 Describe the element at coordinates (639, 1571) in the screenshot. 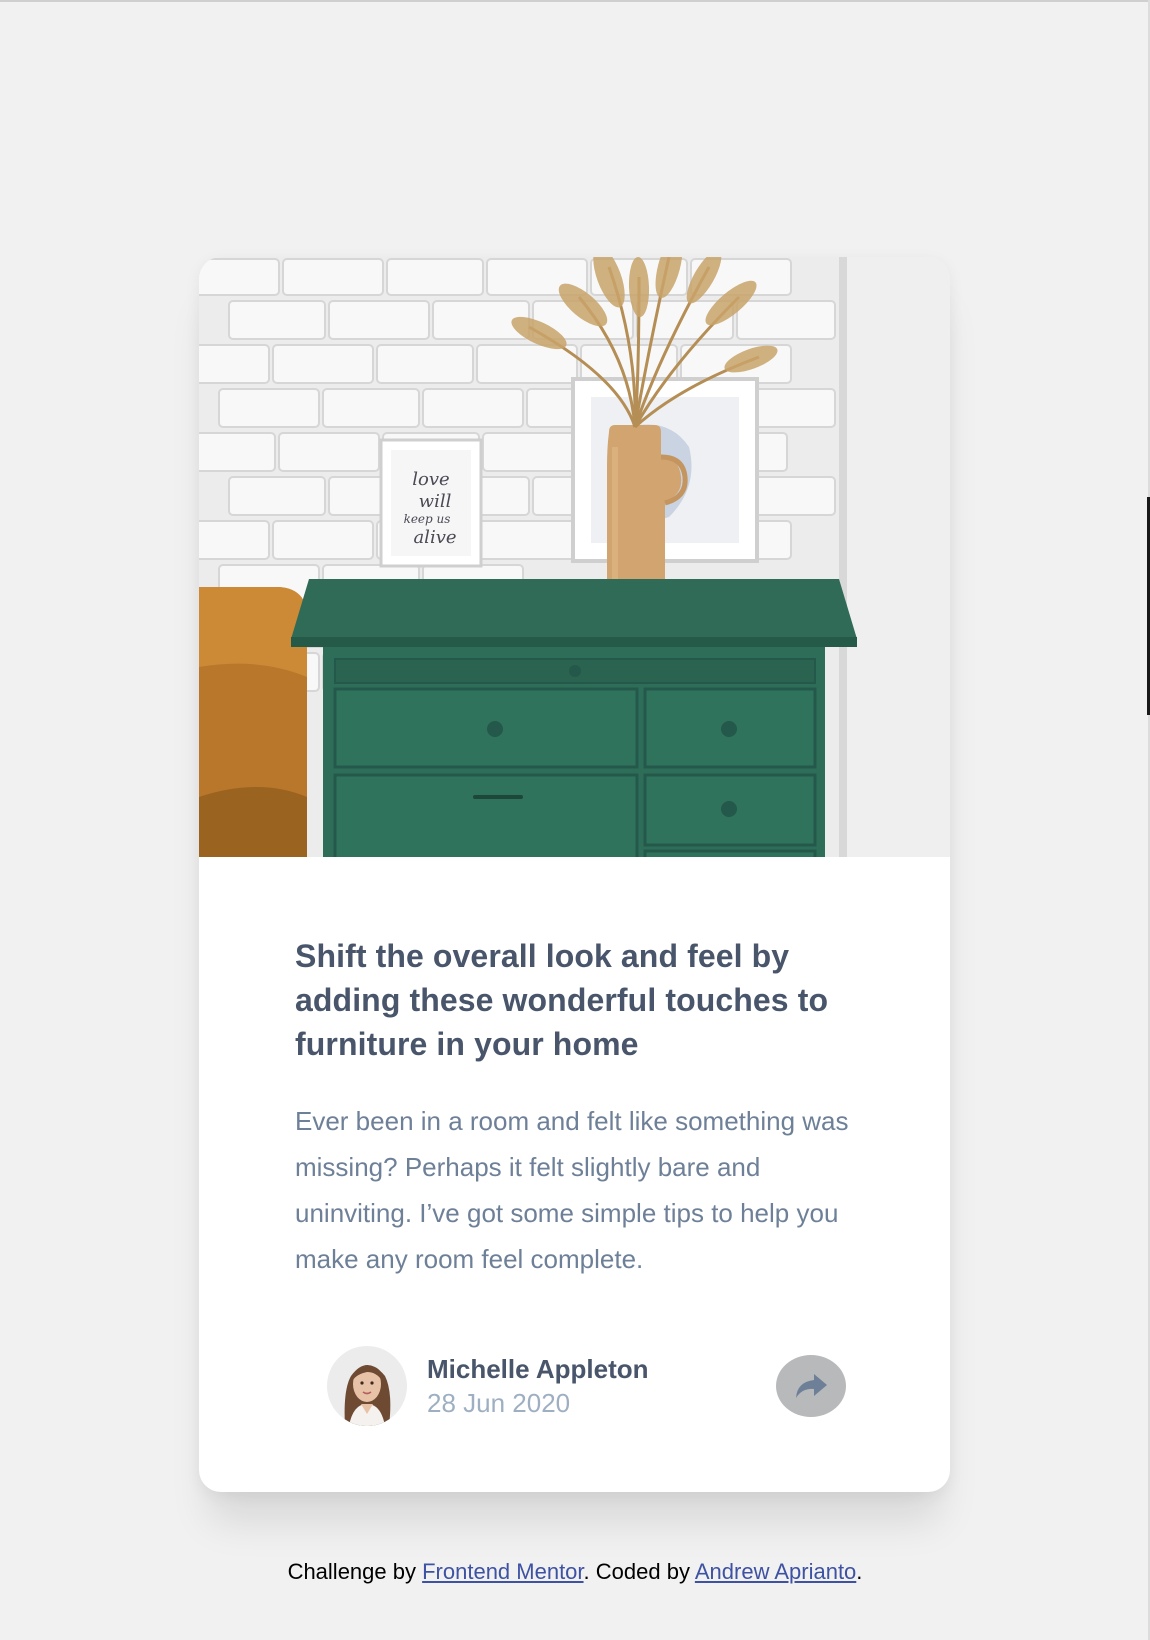

I see `footer-middle: . Coded by` at that location.